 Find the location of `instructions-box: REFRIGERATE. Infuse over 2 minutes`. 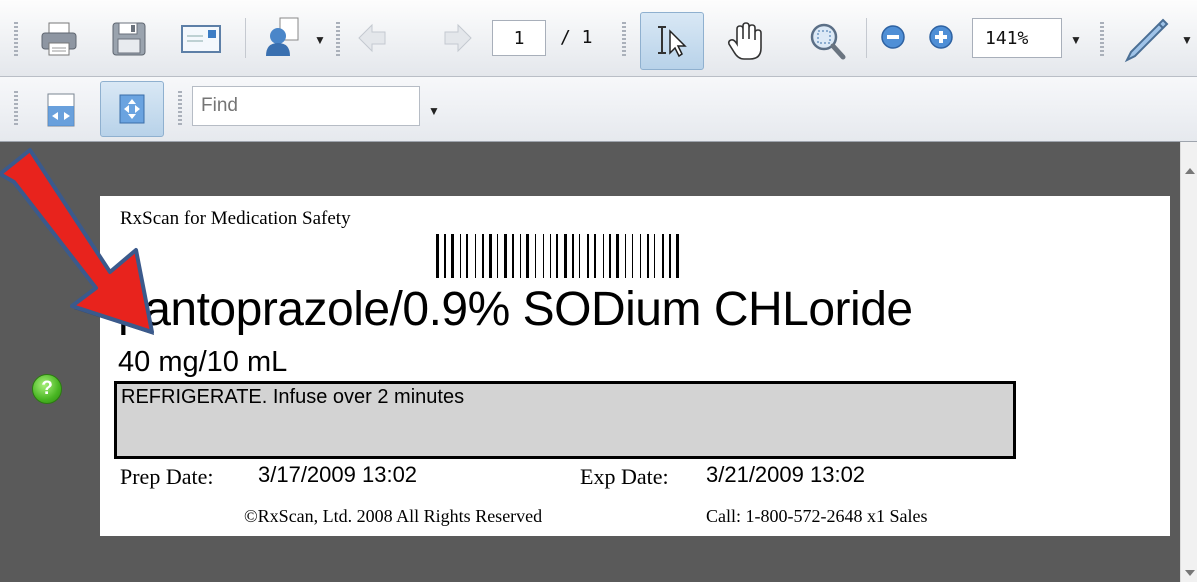

instructions-box: REFRIGERATE. Infuse over 2 minutes is located at coordinates (565, 420).